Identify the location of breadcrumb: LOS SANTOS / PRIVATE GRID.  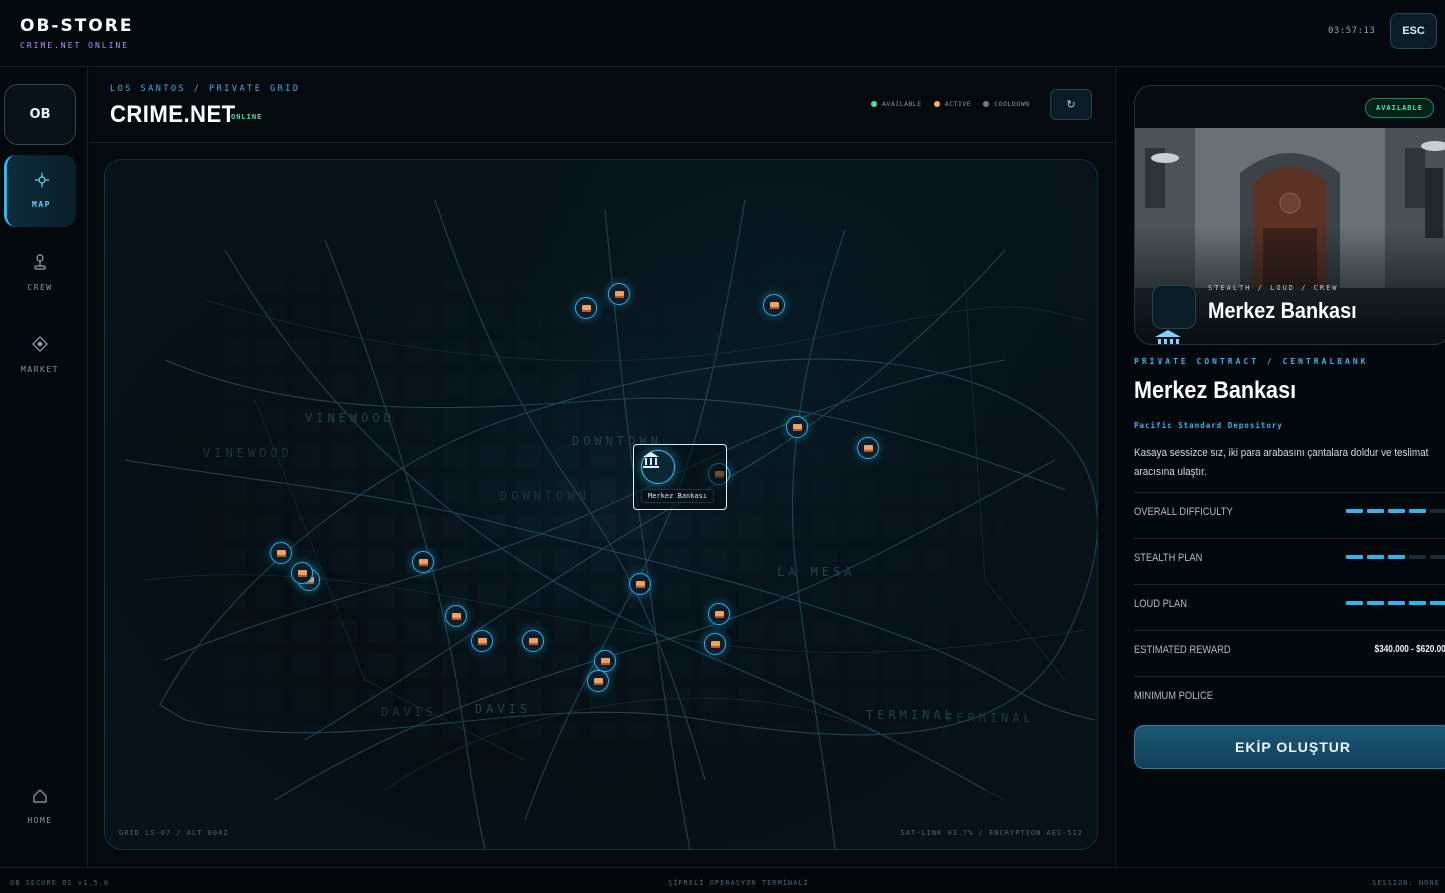
(205, 89).